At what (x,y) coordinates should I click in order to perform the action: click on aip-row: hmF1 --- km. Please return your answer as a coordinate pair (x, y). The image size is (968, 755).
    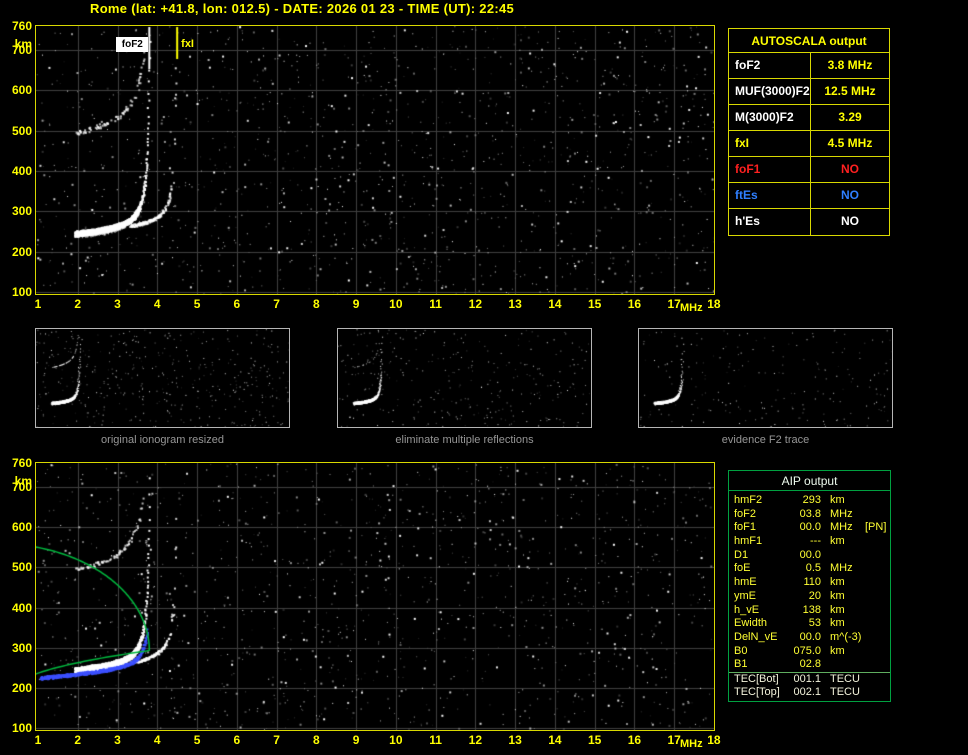
    Looking at the image, I should click on (809, 542).